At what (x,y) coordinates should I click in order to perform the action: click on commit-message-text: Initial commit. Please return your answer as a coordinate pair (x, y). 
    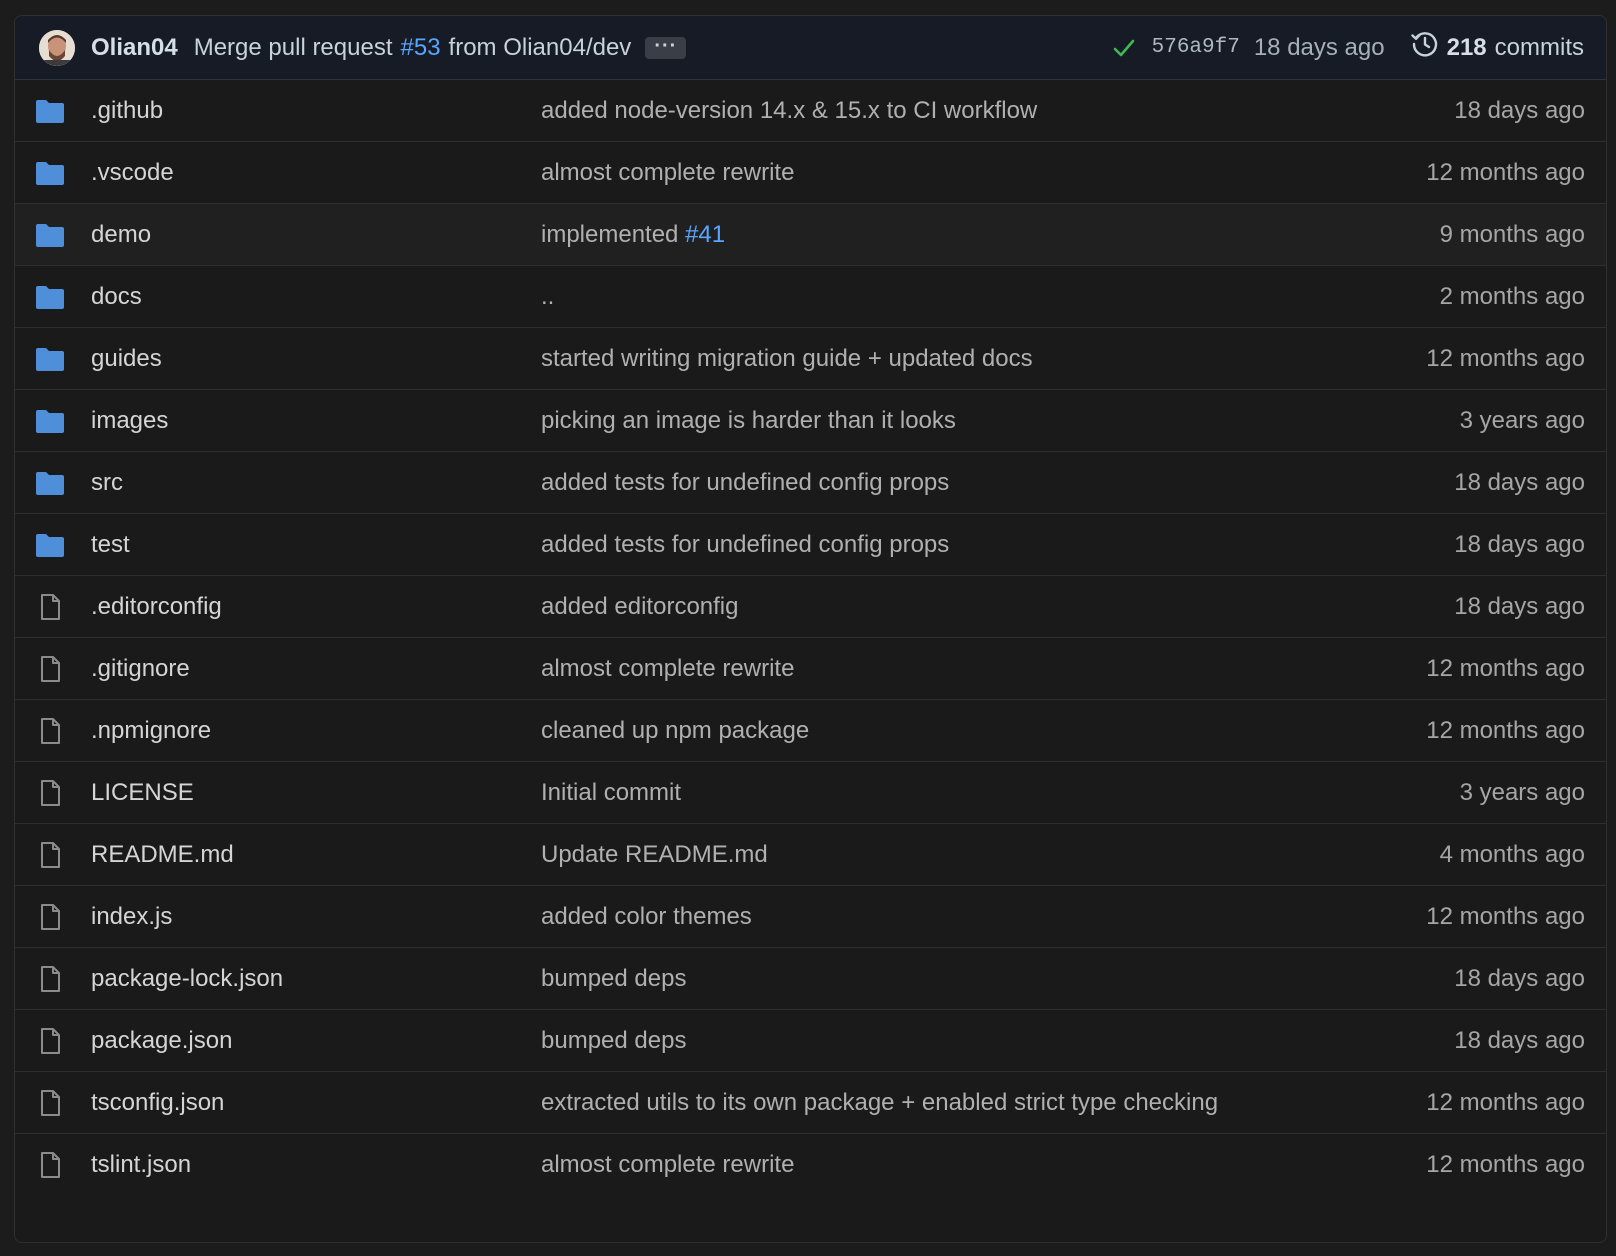
    Looking at the image, I should click on (611, 792).